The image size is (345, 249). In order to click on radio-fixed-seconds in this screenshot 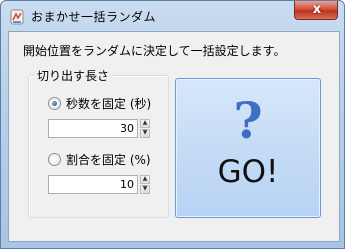, I will do `click(54, 103)`.